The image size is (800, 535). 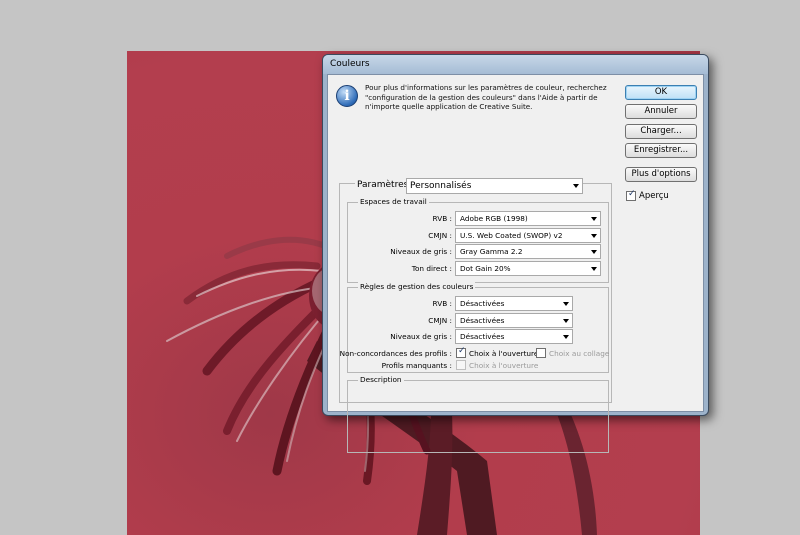 What do you see at coordinates (661, 174) in the screenshot?
I see `more-options-button: Plus d'options` at bounding box center [661, 174].